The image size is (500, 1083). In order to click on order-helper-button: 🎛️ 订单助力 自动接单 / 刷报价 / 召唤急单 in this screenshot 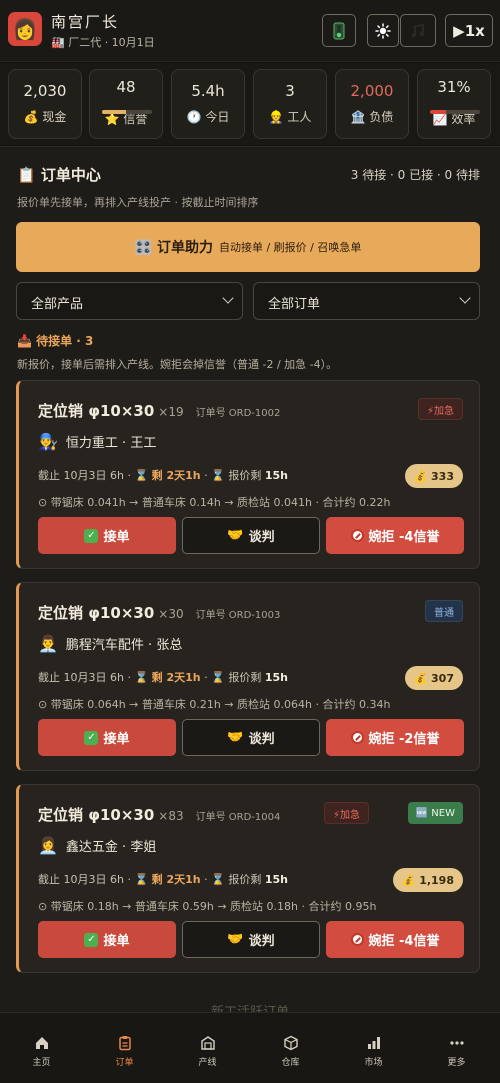, I will do `click(248, 247)`.